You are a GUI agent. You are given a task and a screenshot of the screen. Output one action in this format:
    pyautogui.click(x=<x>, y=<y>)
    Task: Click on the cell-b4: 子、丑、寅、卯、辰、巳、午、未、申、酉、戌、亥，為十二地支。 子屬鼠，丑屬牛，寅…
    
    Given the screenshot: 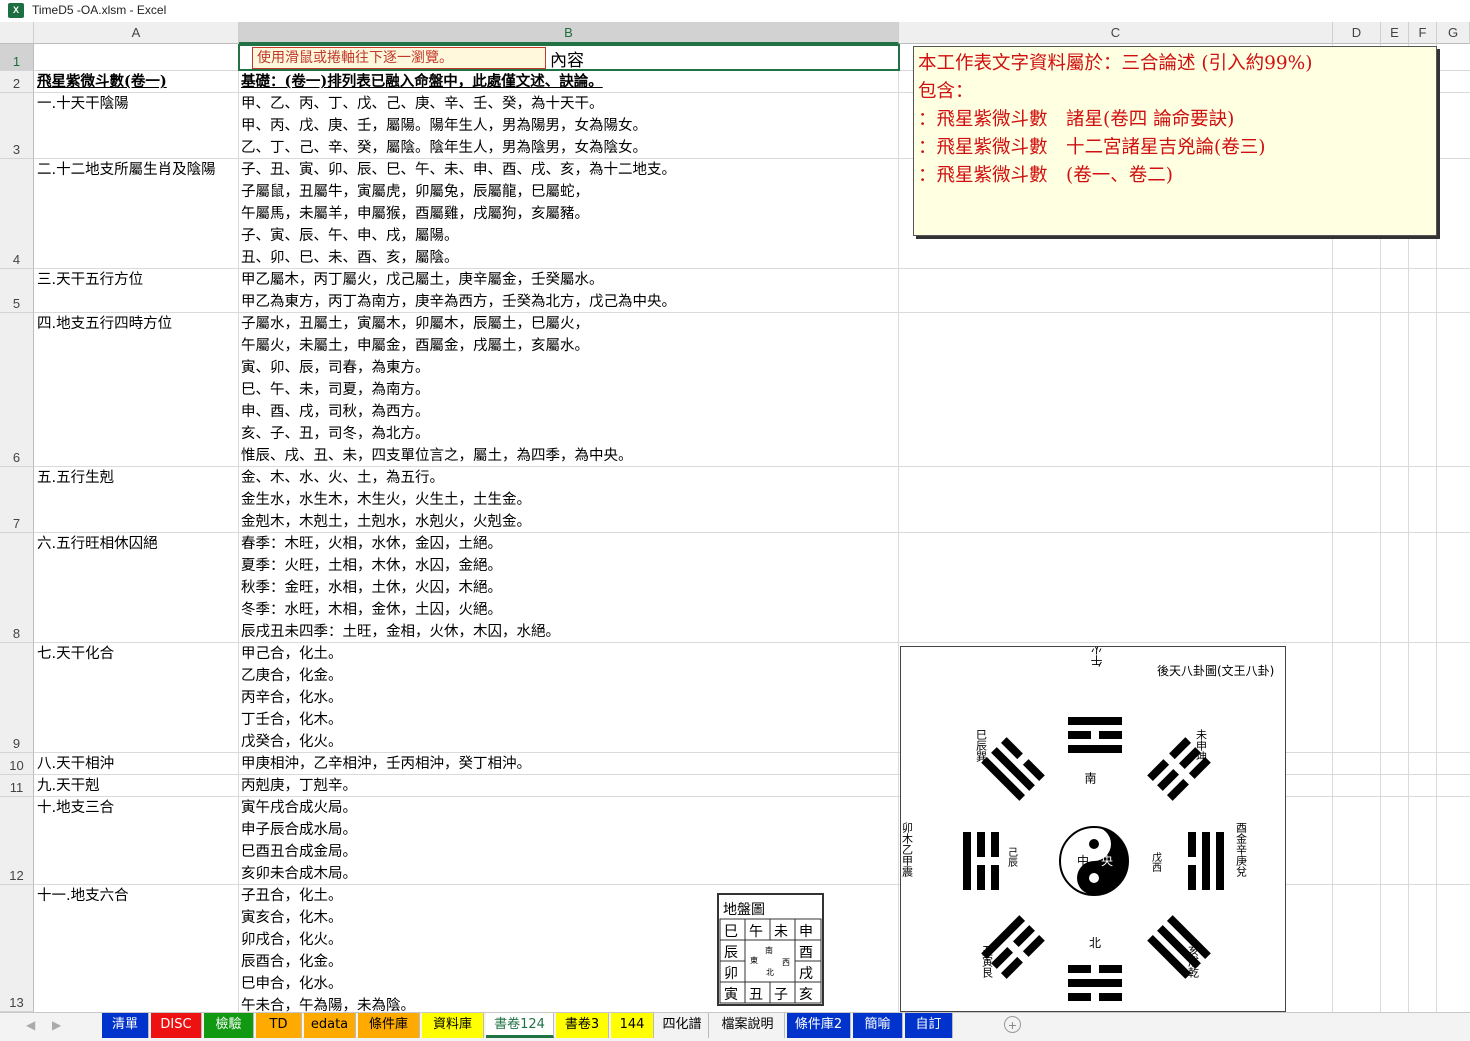 What is the action you would take?
    pyautogui.click(x=568, y=214)
    